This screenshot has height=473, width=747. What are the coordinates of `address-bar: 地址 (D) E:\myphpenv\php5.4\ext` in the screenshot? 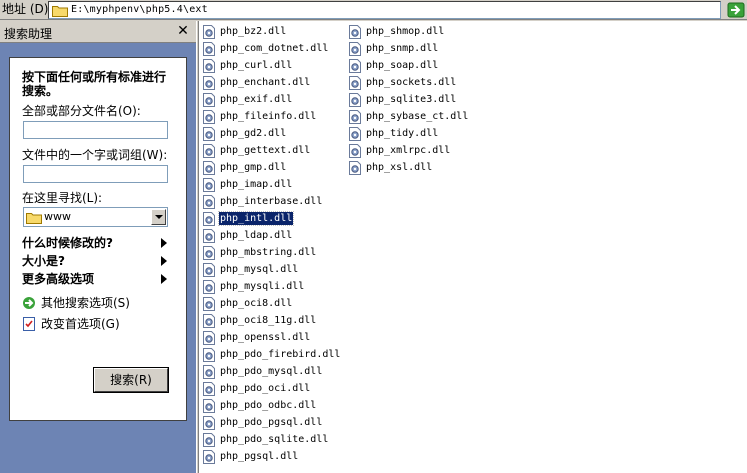 It's located at (373, 10).